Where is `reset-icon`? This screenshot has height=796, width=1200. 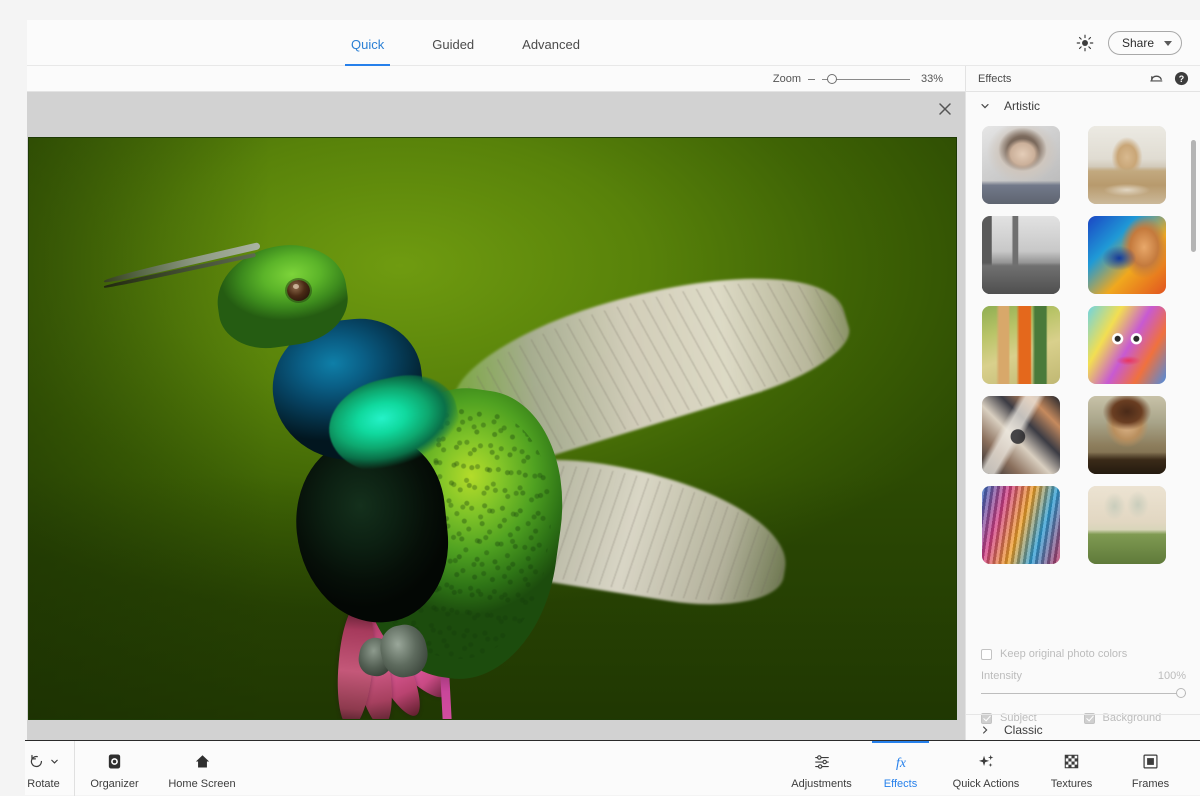
reset-icon is located at coordinates (1156, 78).